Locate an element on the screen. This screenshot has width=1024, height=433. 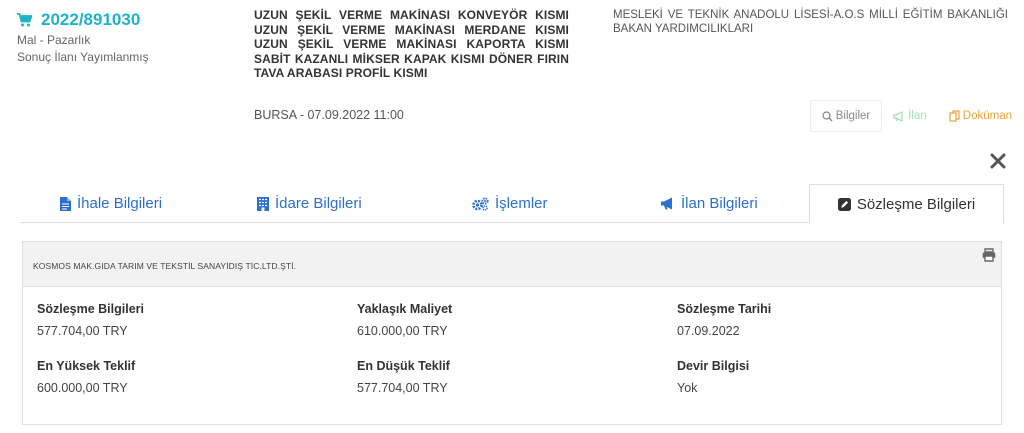
search-icon is located at coordinates (827, 116).